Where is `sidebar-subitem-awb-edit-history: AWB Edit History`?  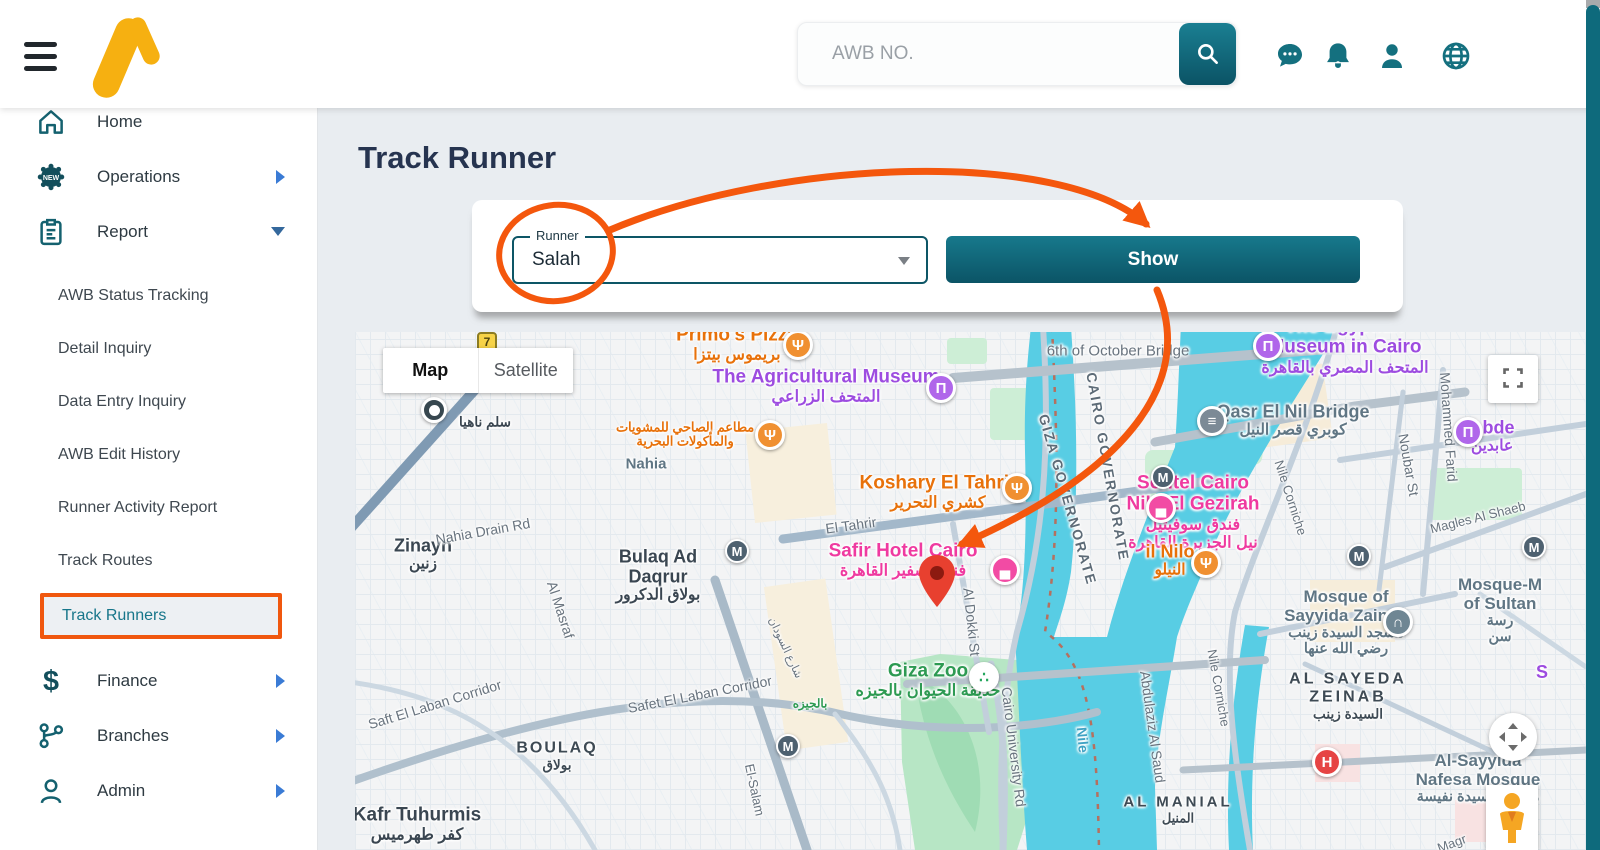 sidebar-subitem-awb-edit-history: AWB Edit History is located at coordinates (158, 454).